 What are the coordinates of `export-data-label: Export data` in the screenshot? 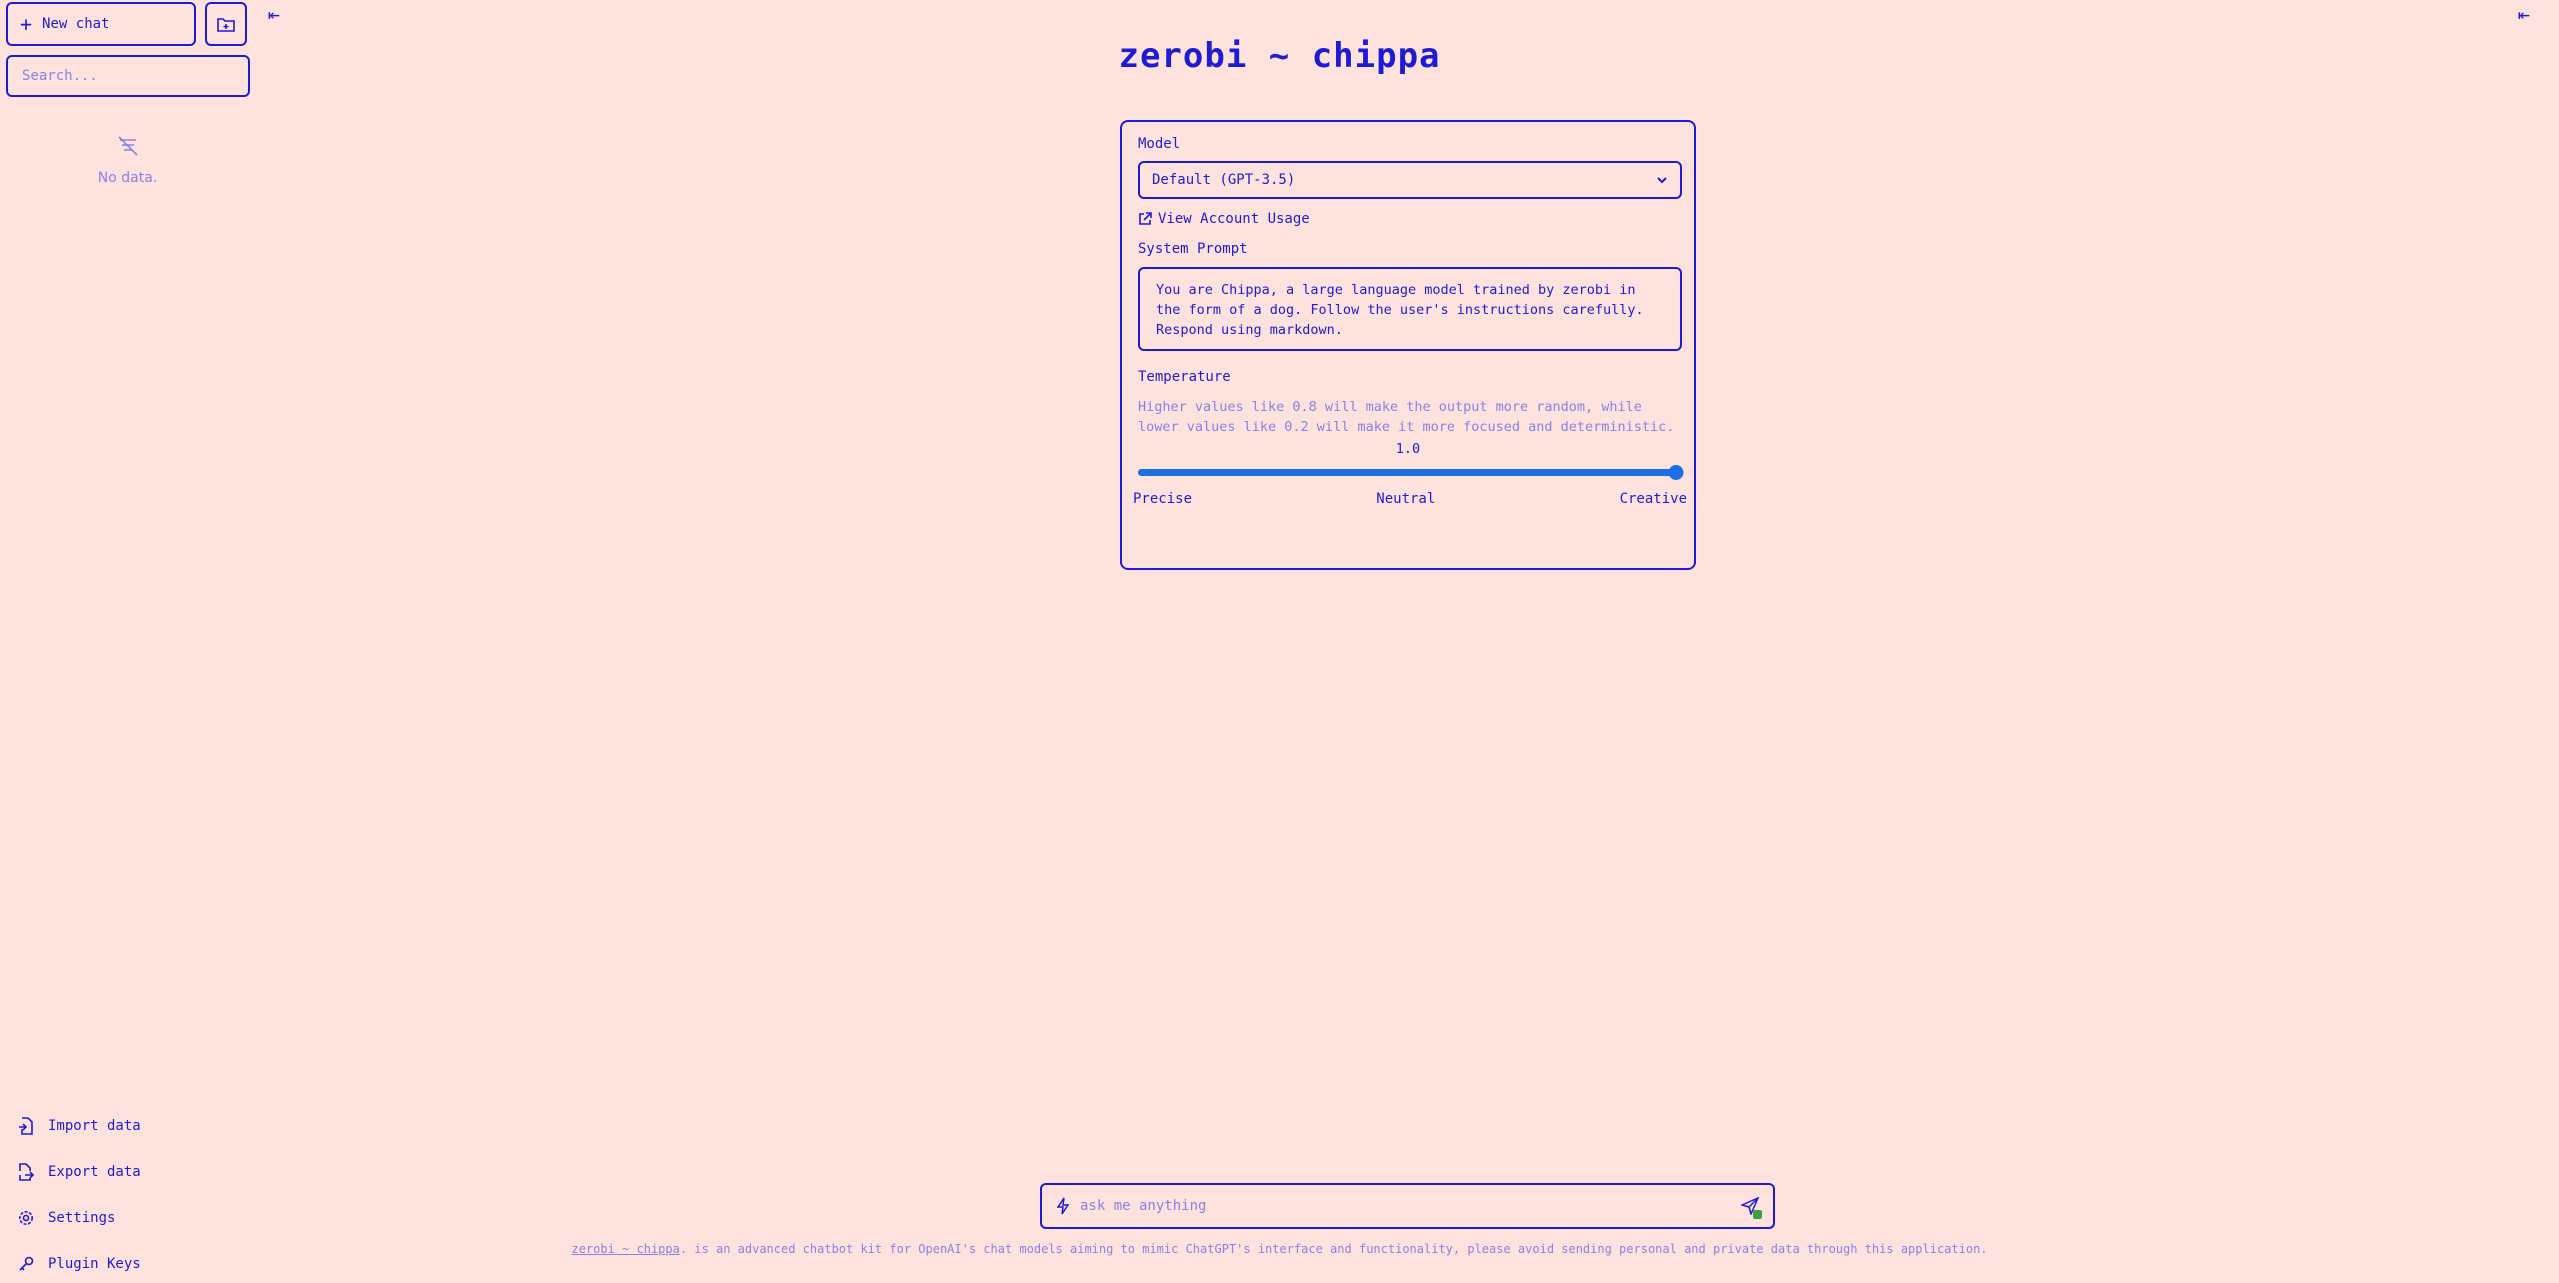 It's located at (94, 1172).